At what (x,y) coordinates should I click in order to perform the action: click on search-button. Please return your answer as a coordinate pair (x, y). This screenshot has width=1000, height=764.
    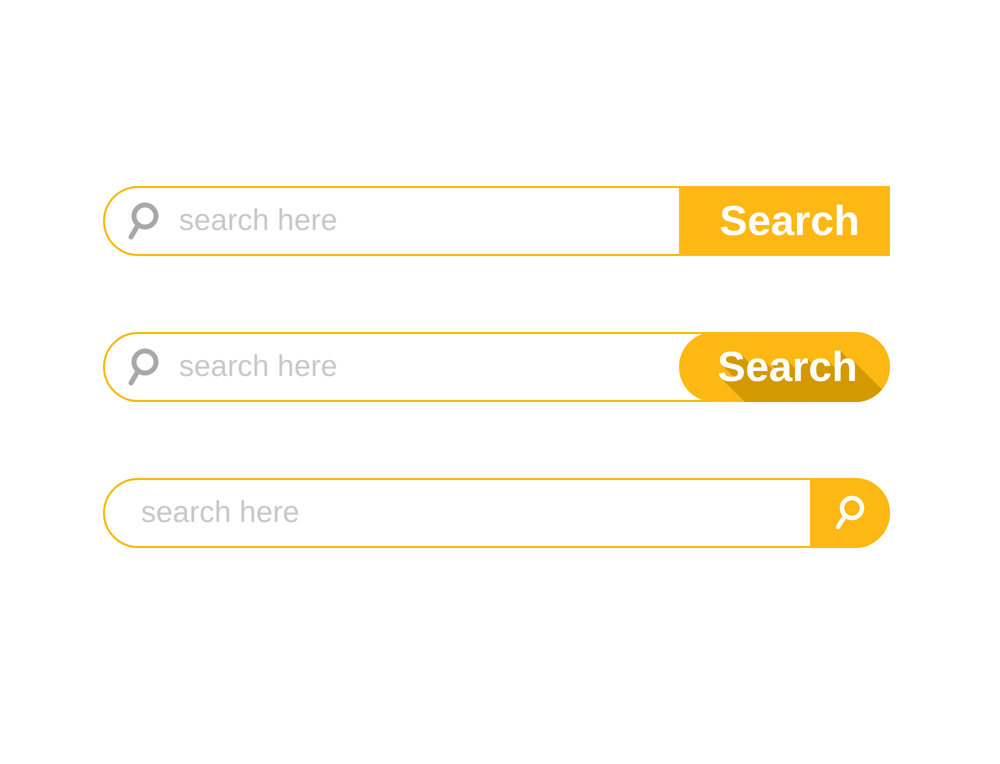
    Looking at the image, I should click on (850, 513).